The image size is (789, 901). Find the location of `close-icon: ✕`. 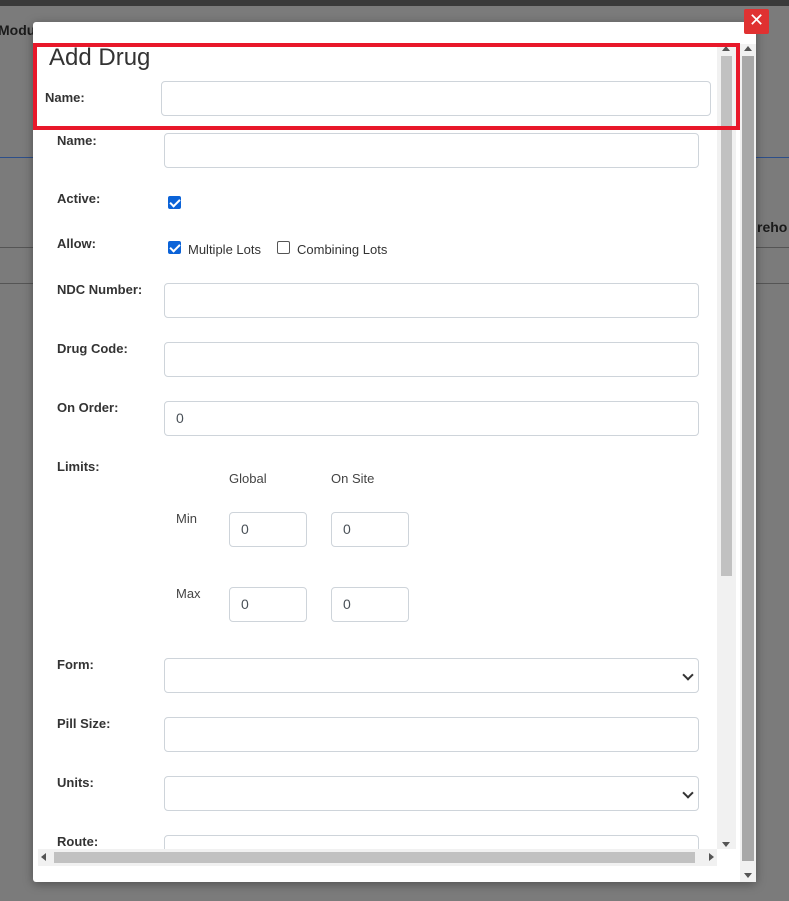

close-icon: ✕ is located at coordinates (756, 20).